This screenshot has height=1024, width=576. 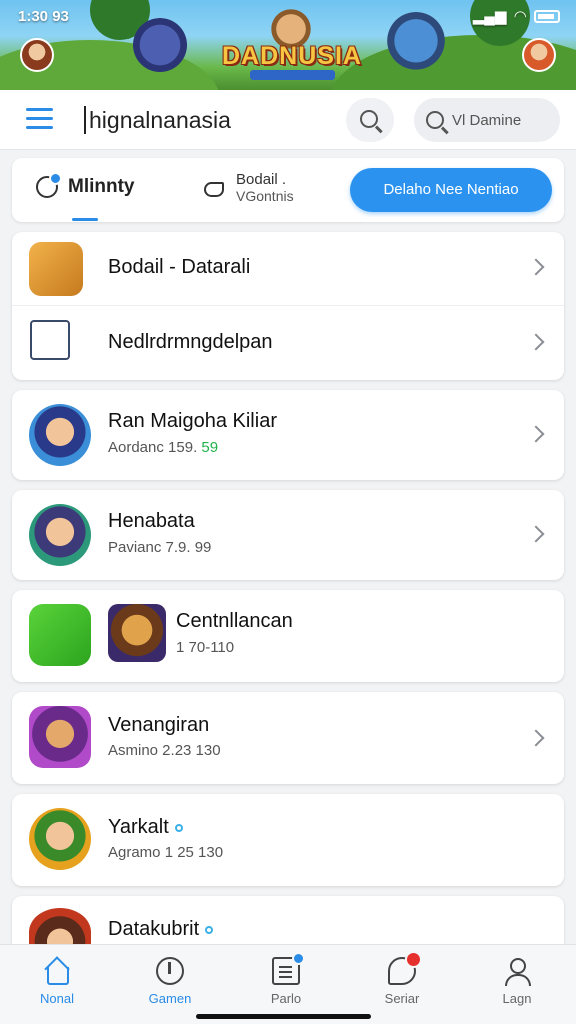 I want to click on nav-label: Nonal, so click(x=57, y=998).